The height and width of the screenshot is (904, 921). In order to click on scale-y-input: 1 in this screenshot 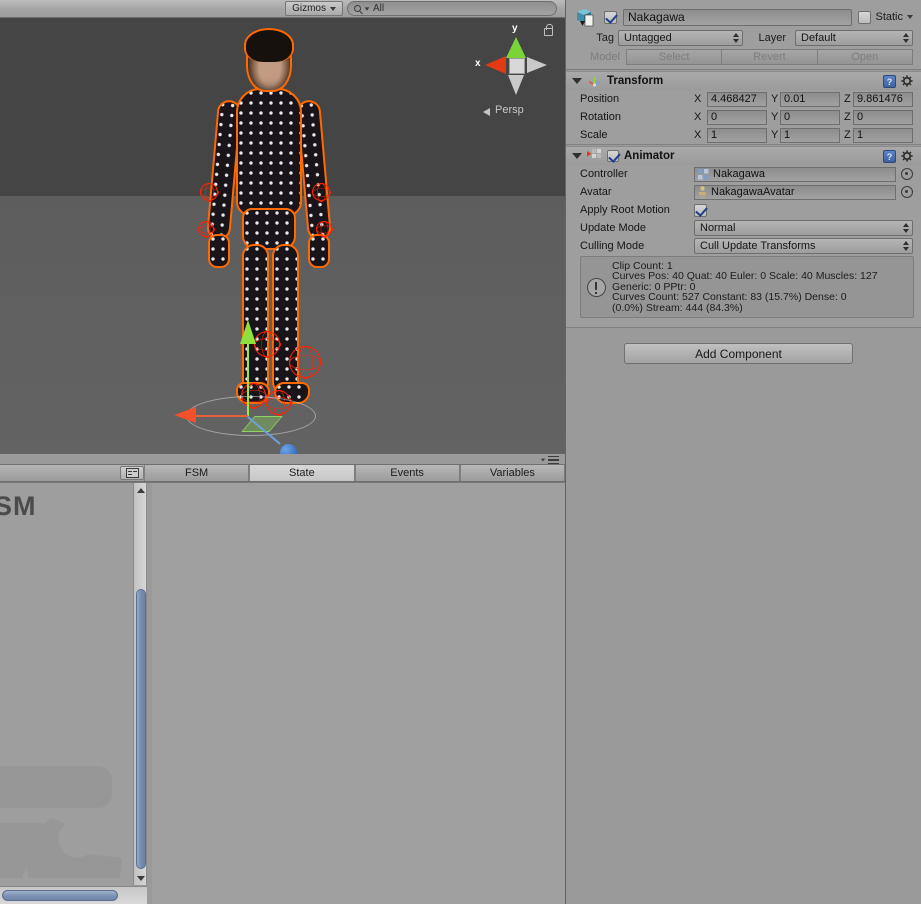, I will do `click(810, 135)`.